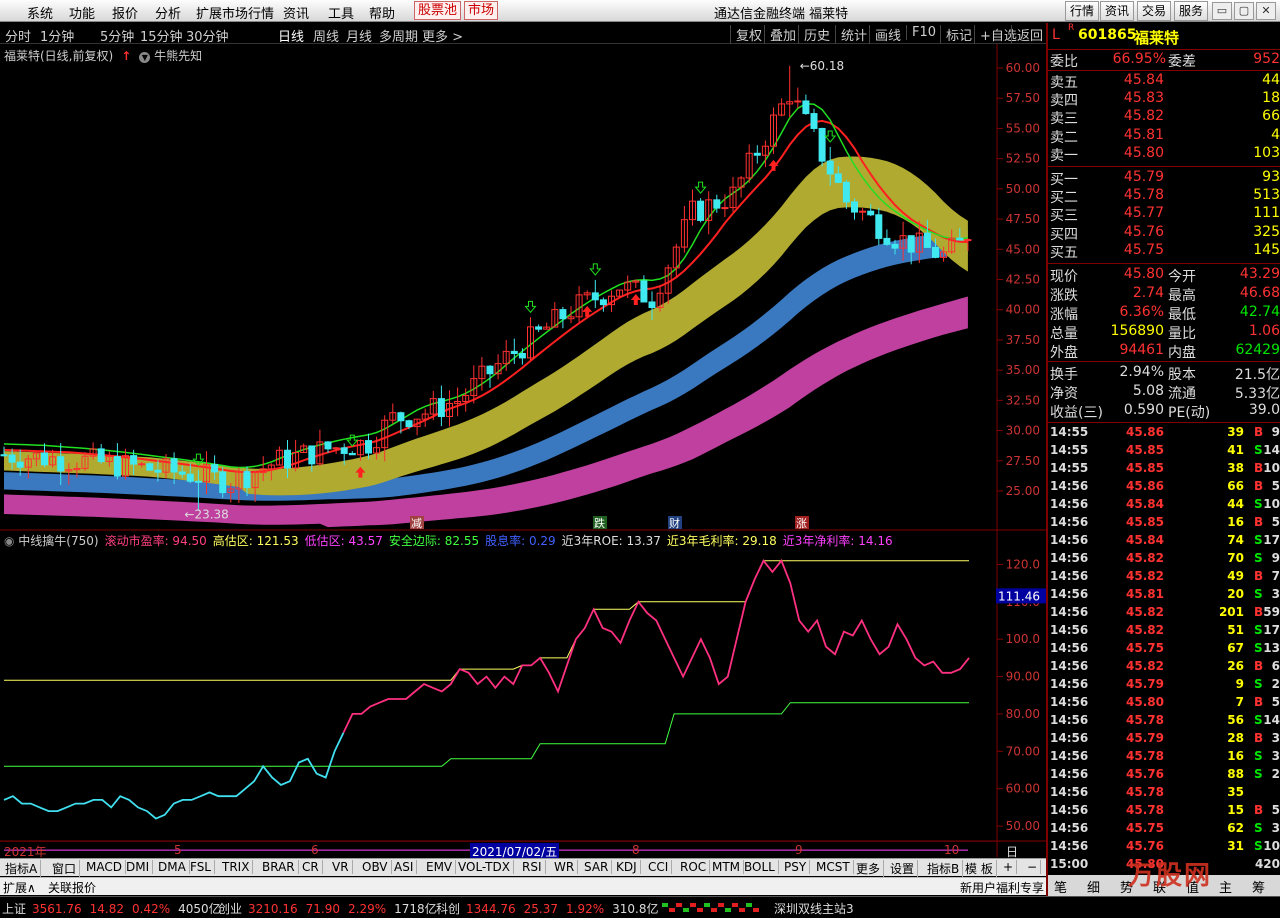 This screenshot has height=918, width=1280. Describe the element at coordinates (279, 867) in the screenshot. I see `indicator-tab-7: BRAR` at that location.